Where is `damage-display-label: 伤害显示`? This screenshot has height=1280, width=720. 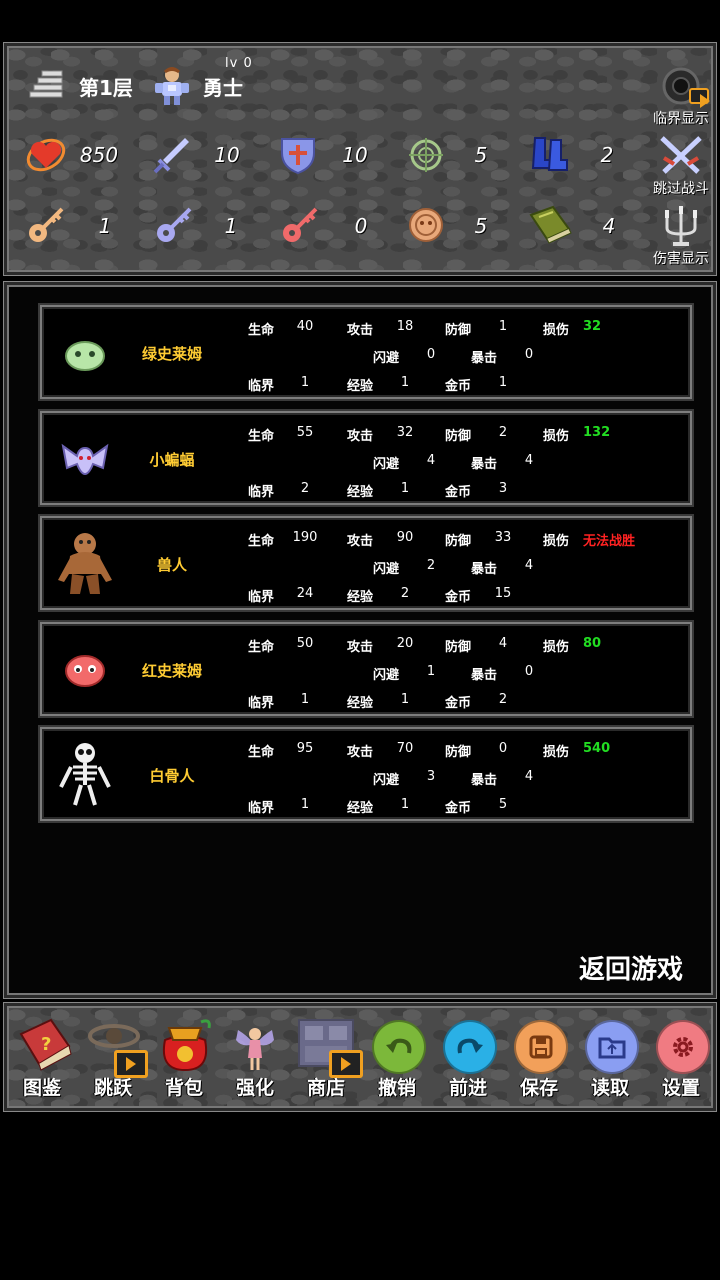
damage-display-label: 伤害显示 is located at coordinates (681, 259).